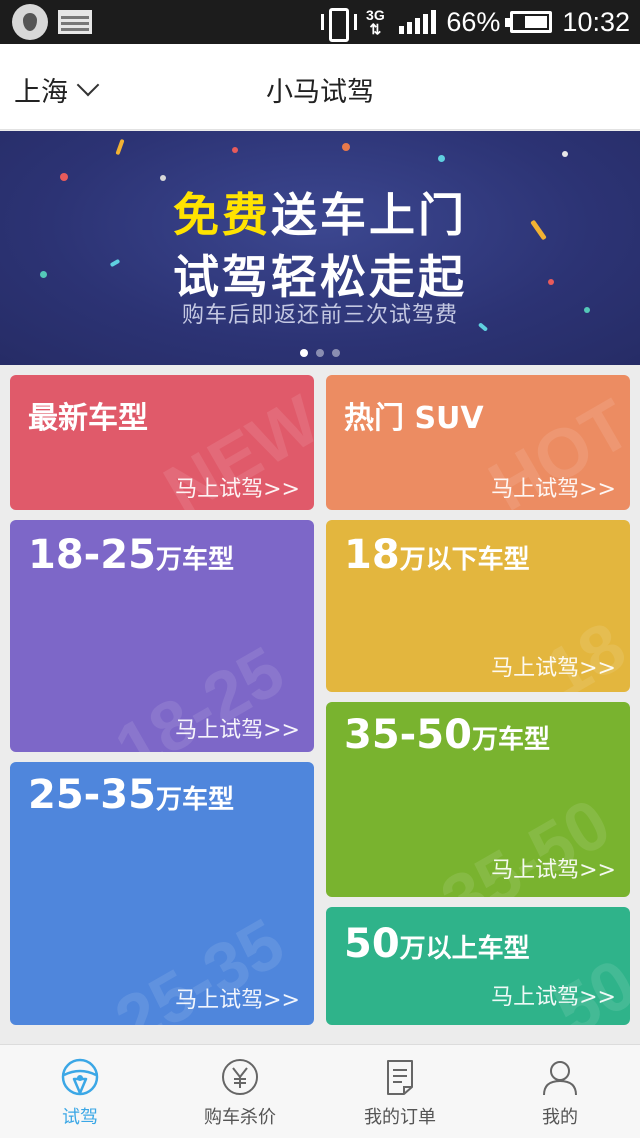 Image resolution: width=640 pixels, height=1138 pixels. I want to click on app-header: 上海 小马试驾, so click(320, 87).